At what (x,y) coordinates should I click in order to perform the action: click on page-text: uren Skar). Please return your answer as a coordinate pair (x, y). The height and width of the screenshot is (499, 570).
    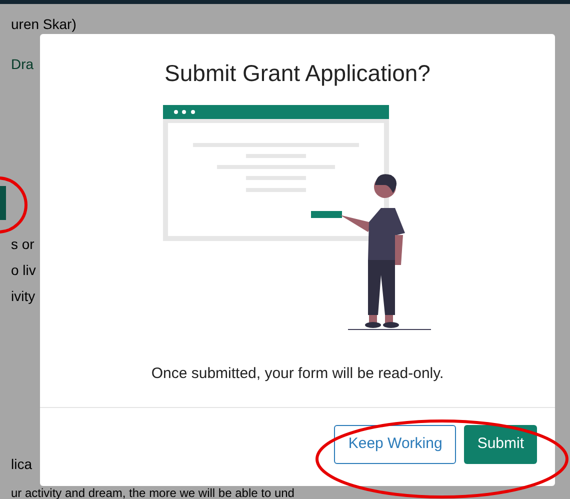
    Looking at the image, I should click on (43, 24).